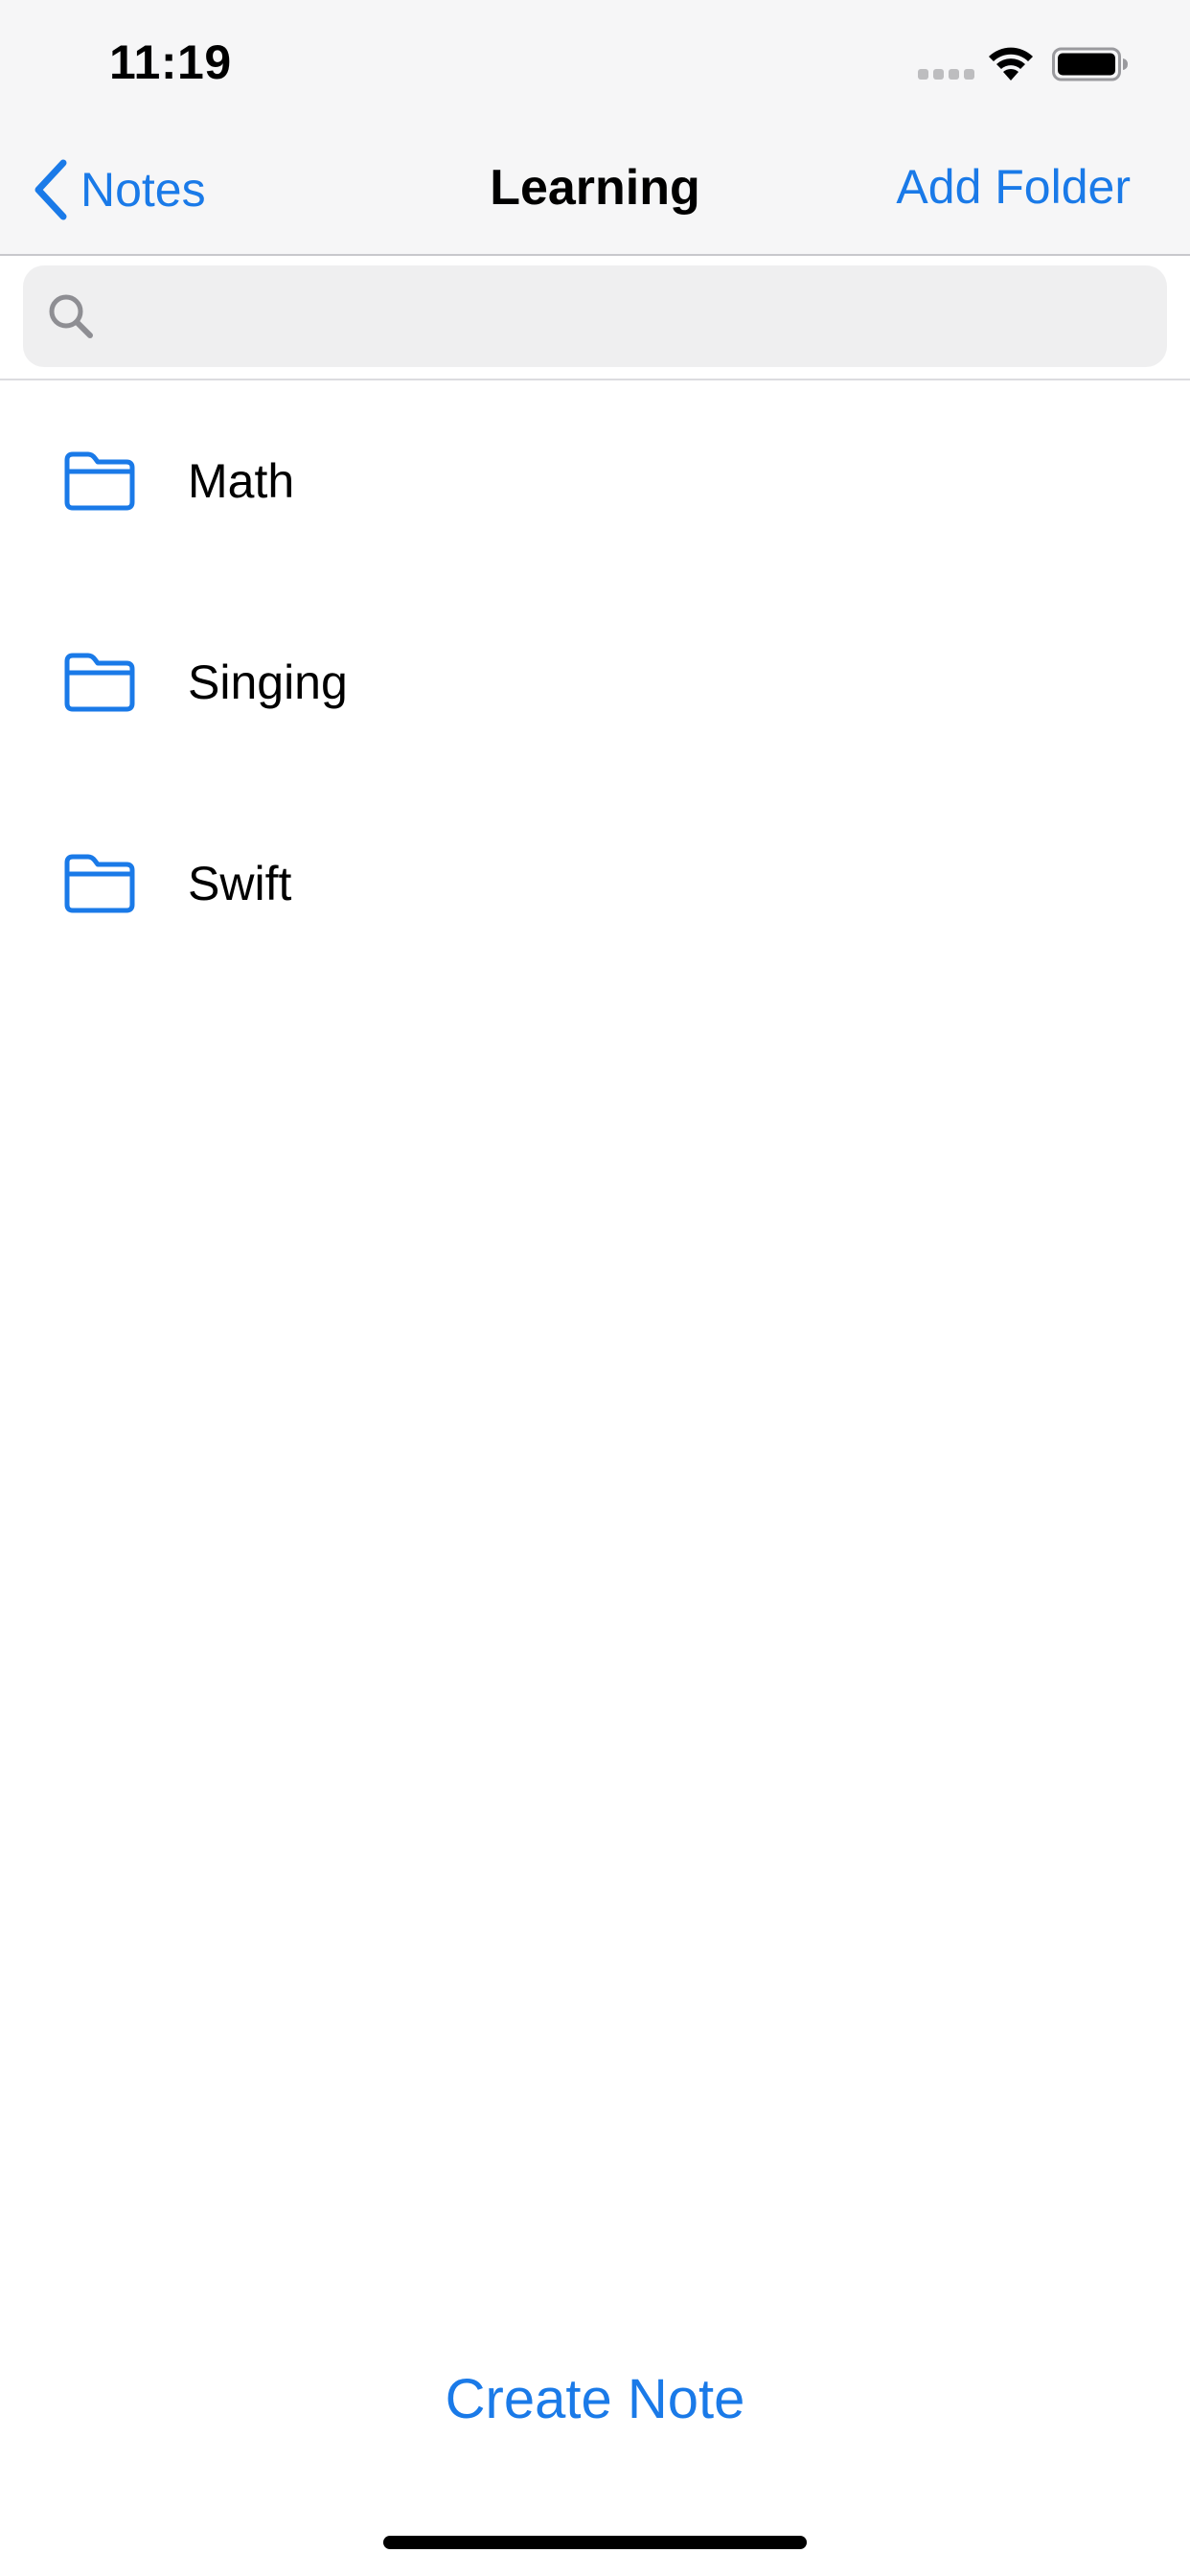 Image resolution: width=1190 pixels, height=2576 pixels. I want to click on folder-label: Math, so click(242, 481).